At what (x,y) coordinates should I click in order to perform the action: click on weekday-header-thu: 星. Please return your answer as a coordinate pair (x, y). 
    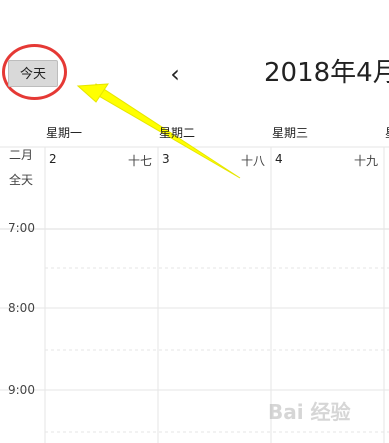
    Looking at the image, I should click on (387, 133).